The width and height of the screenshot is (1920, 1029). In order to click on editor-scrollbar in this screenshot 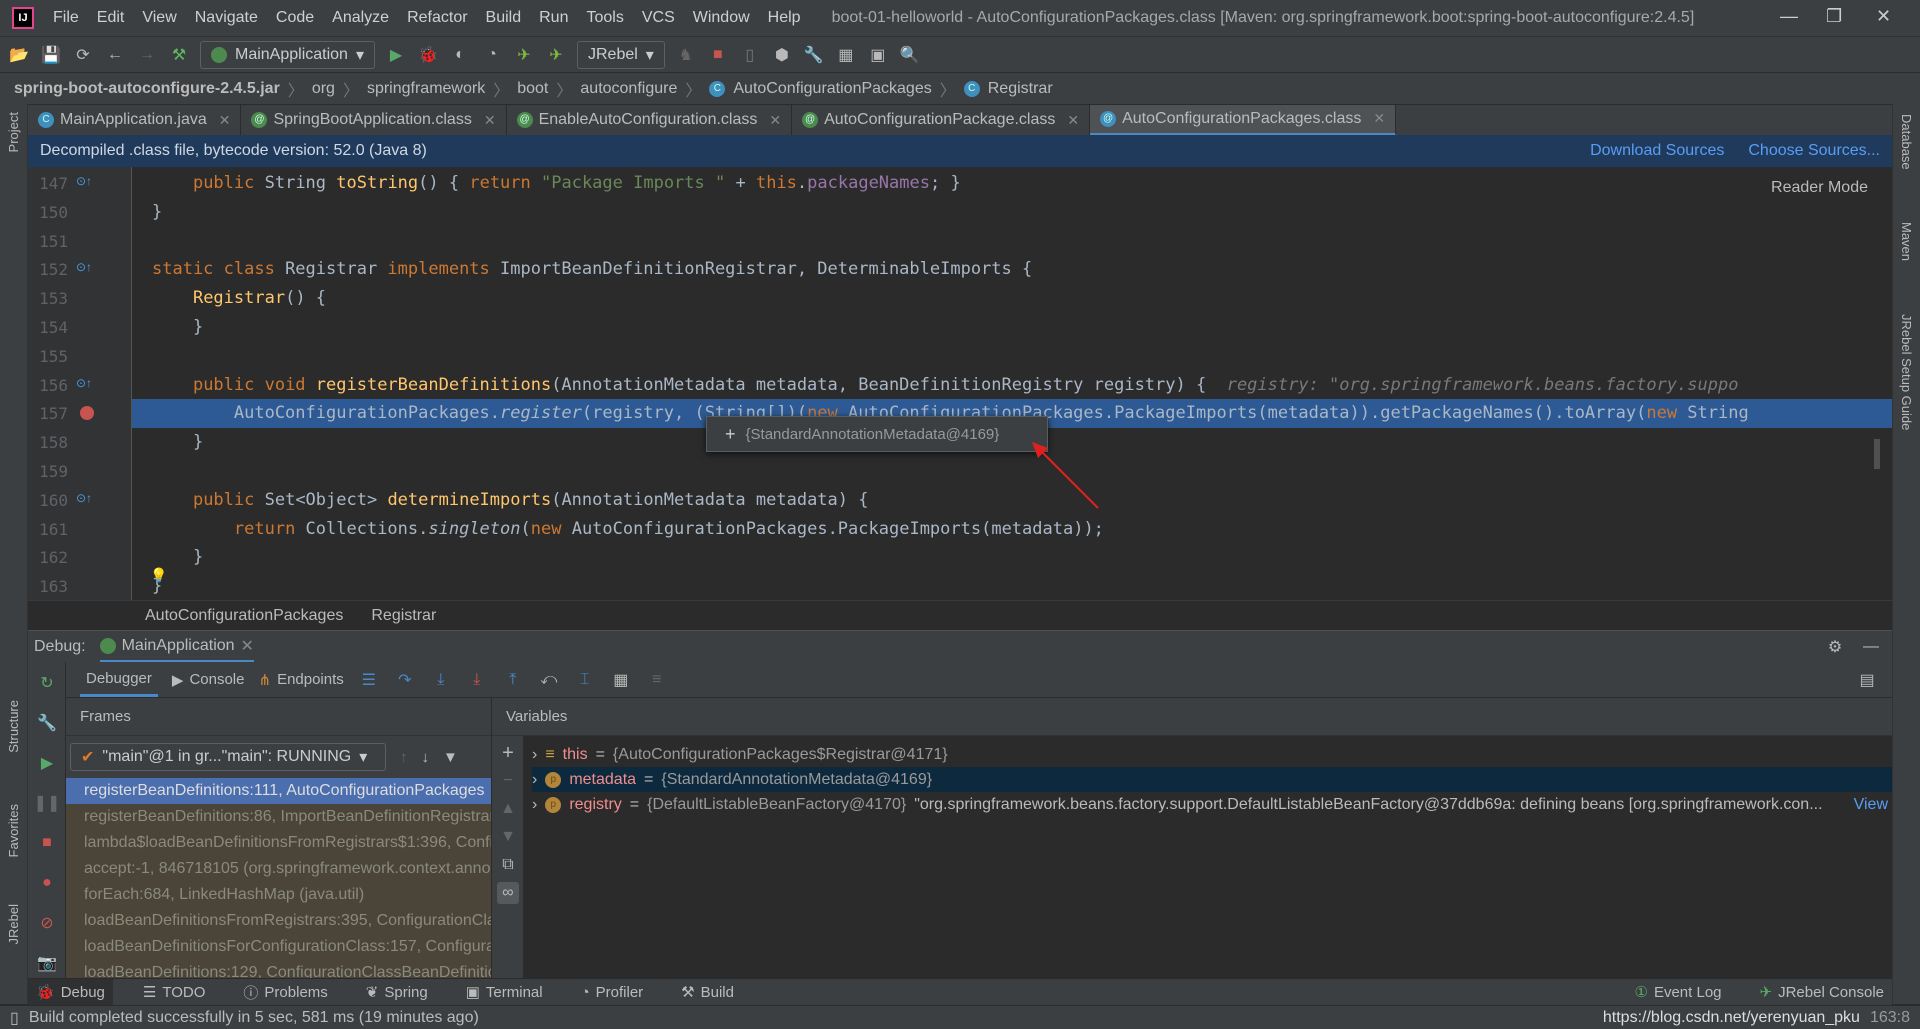, I will do `click(1877, 454)`.